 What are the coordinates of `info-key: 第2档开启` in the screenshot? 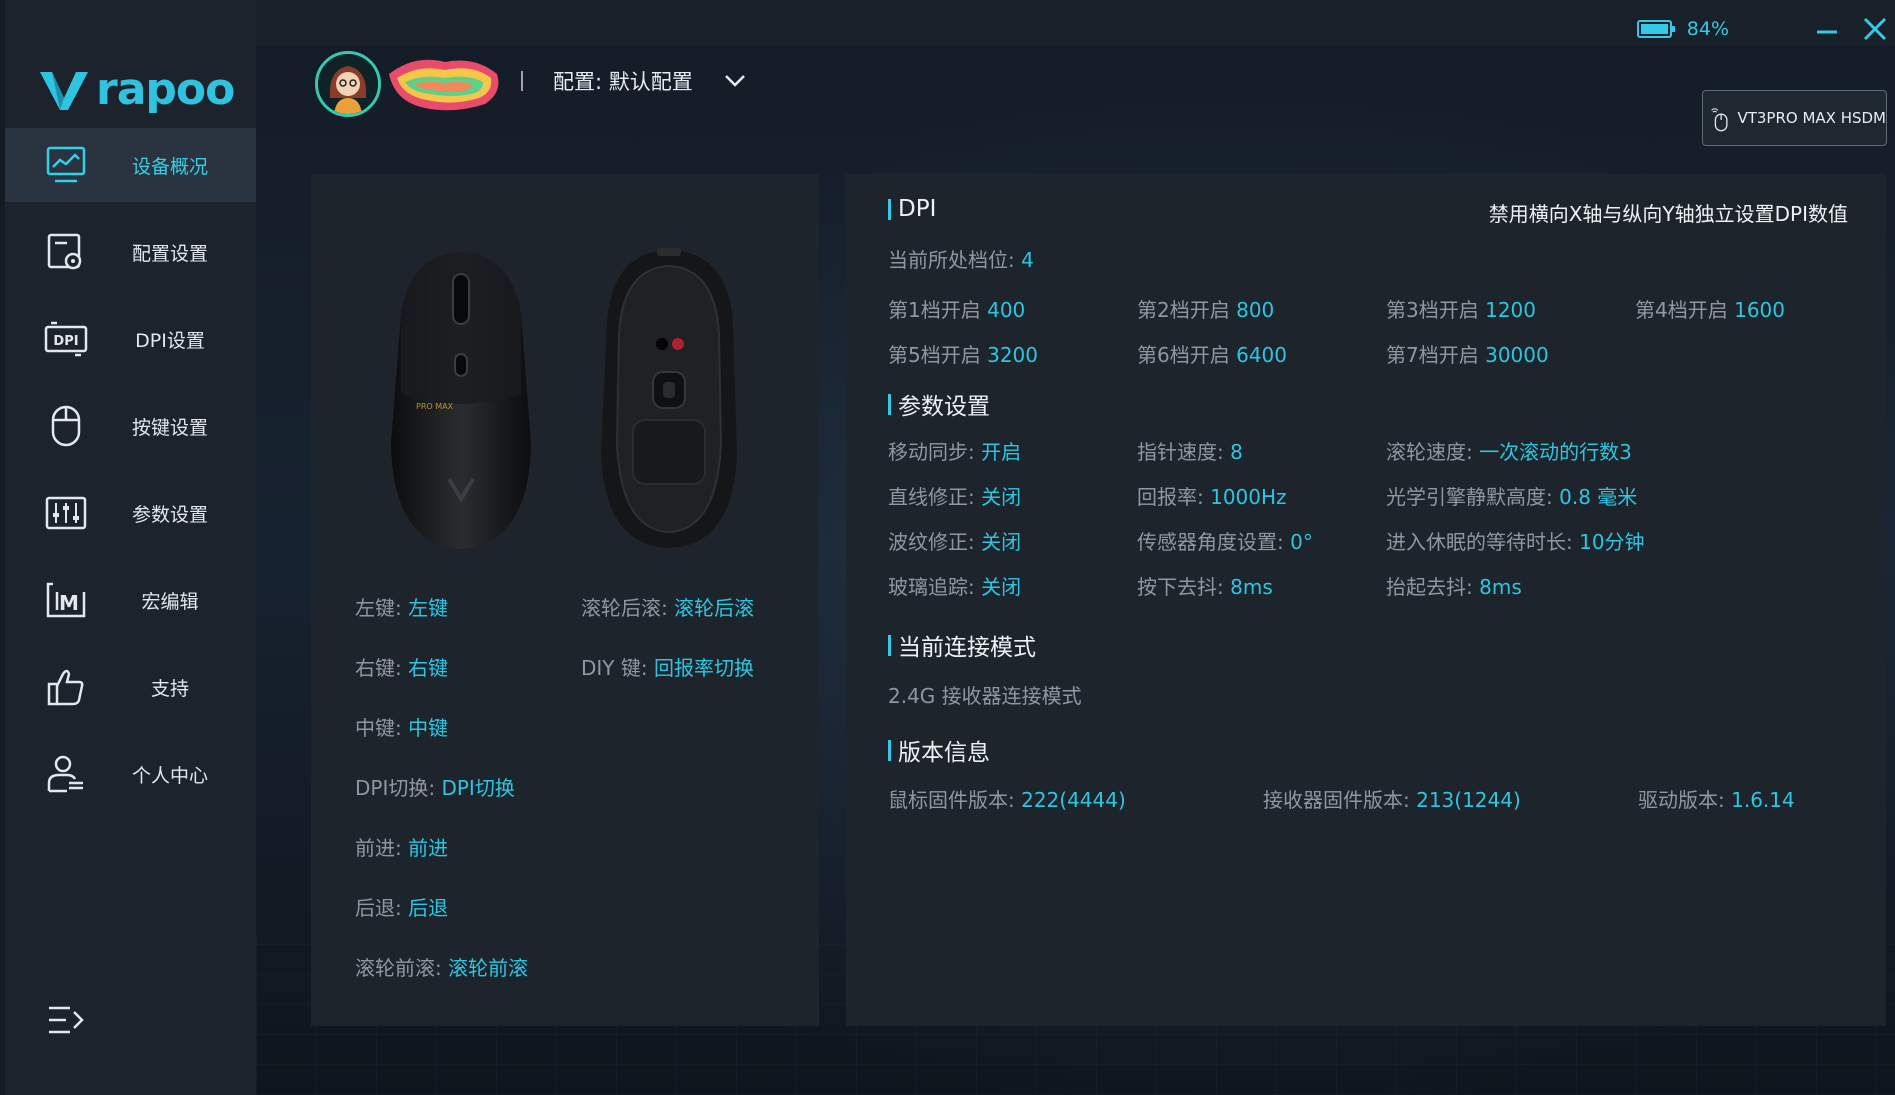 It's located at (1183, 310).